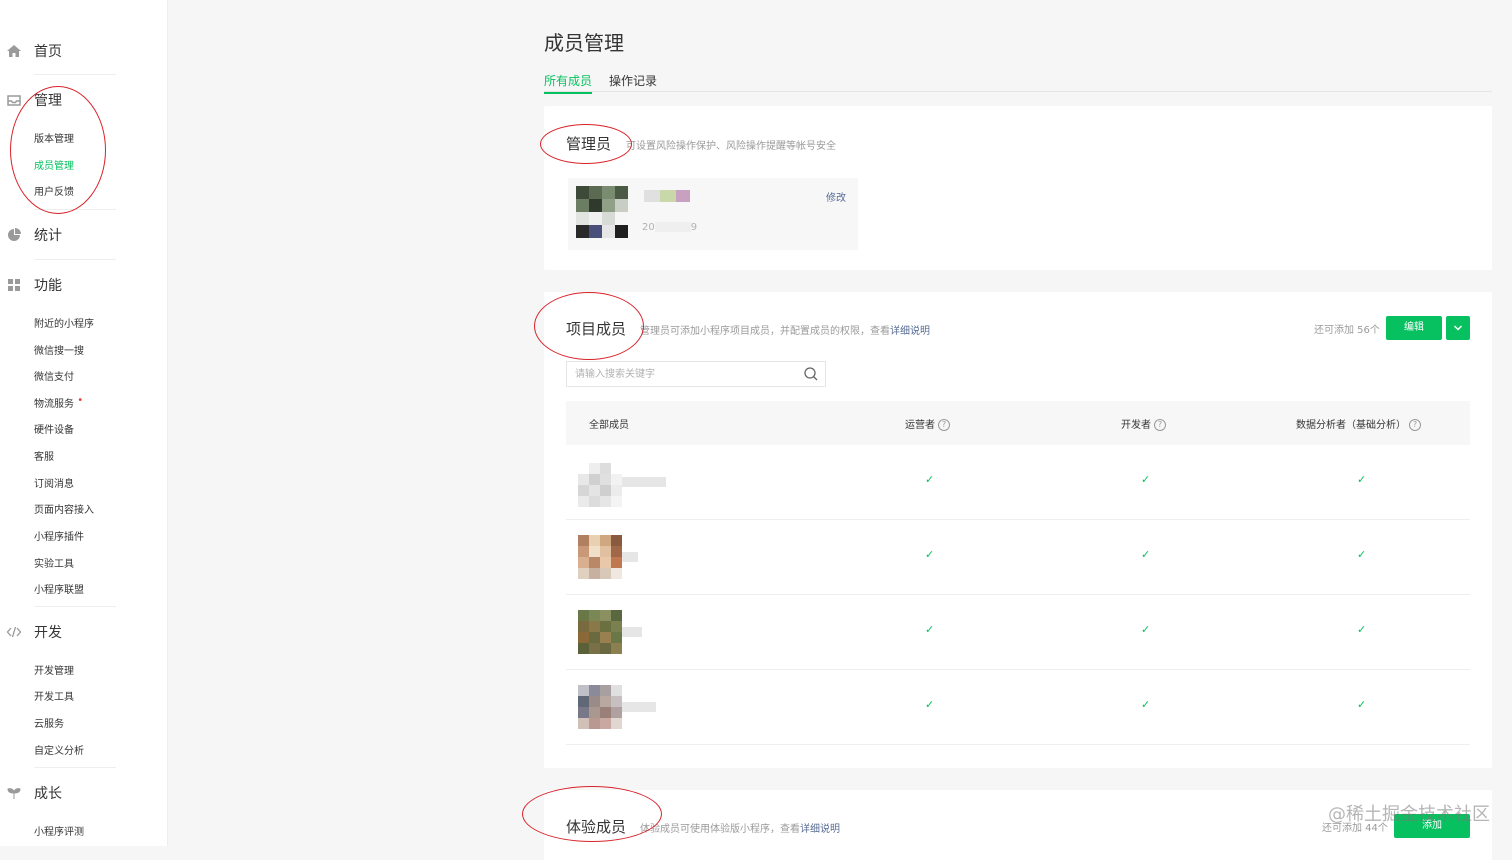 The height and width of the screenshot is (860, 1512). I want to click on tab-bar: 所有成员 操作记录, so click(1018, 82).